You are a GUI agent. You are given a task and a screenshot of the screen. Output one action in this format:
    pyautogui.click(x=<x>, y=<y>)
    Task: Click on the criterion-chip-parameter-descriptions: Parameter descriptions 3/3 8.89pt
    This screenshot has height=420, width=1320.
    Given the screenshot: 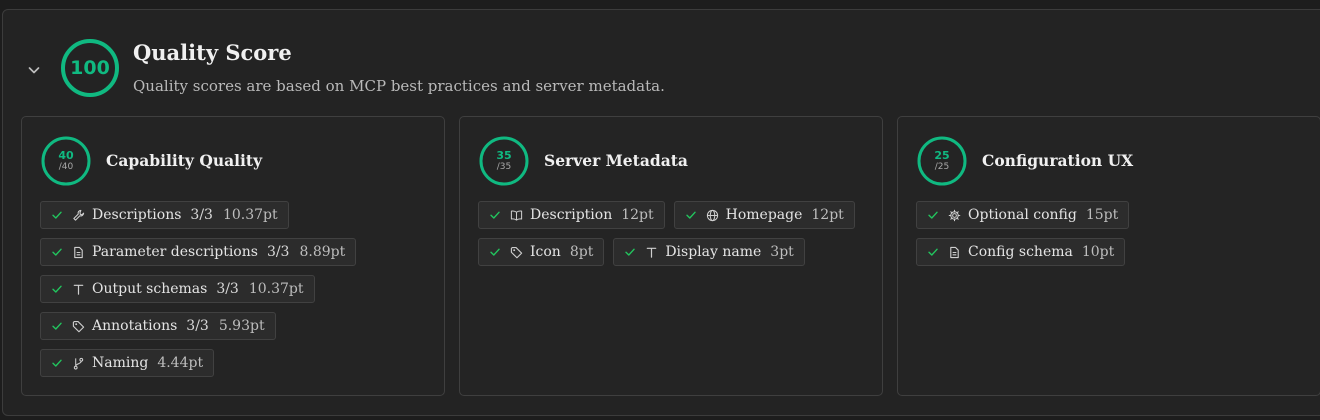 What is the action you would take?
    pyautogui.click(x=198, y=252)
    